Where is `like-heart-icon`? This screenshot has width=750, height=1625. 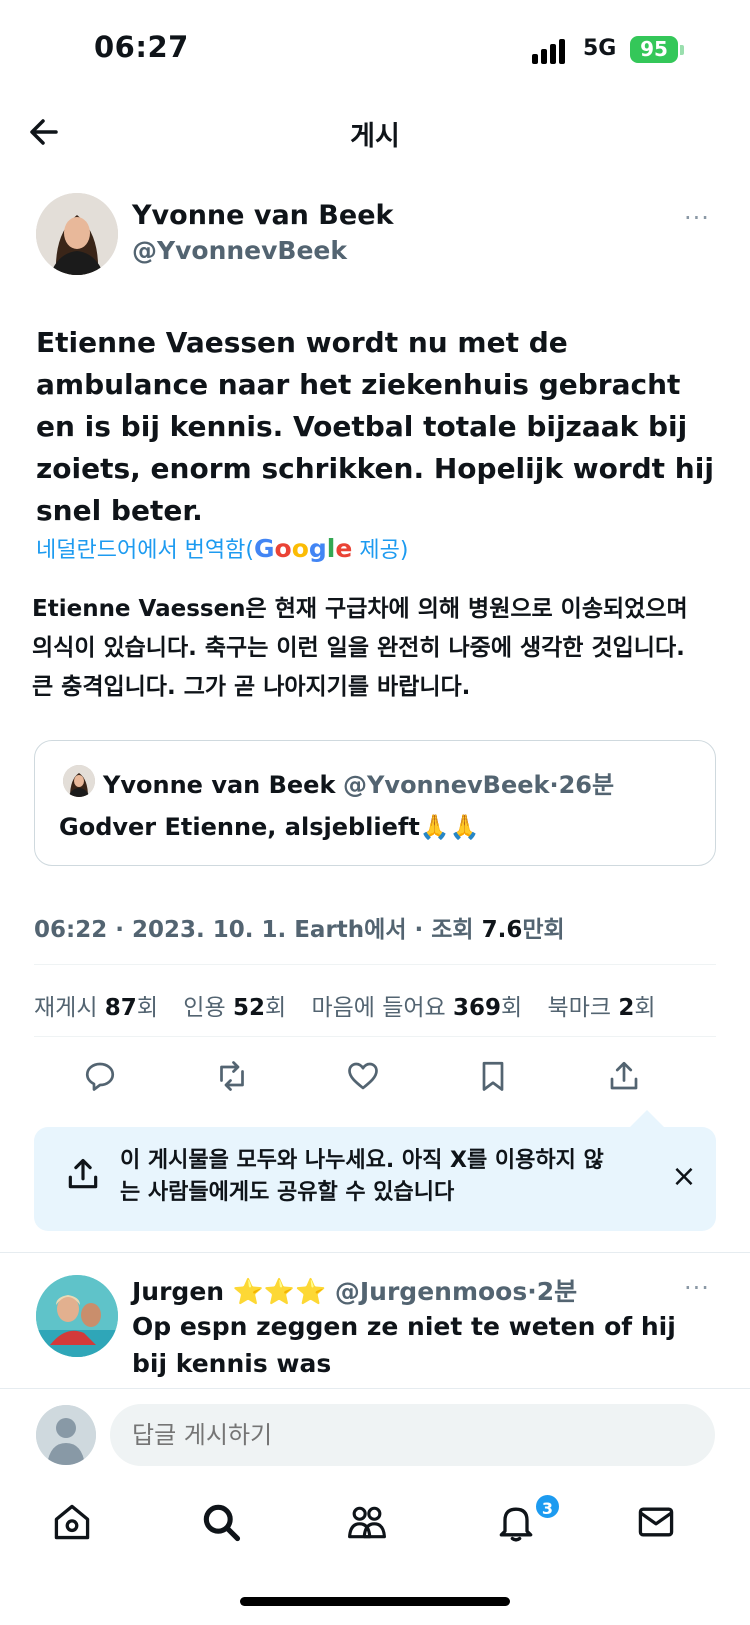 like-heart-icon is located at coordinates (367, 1080).